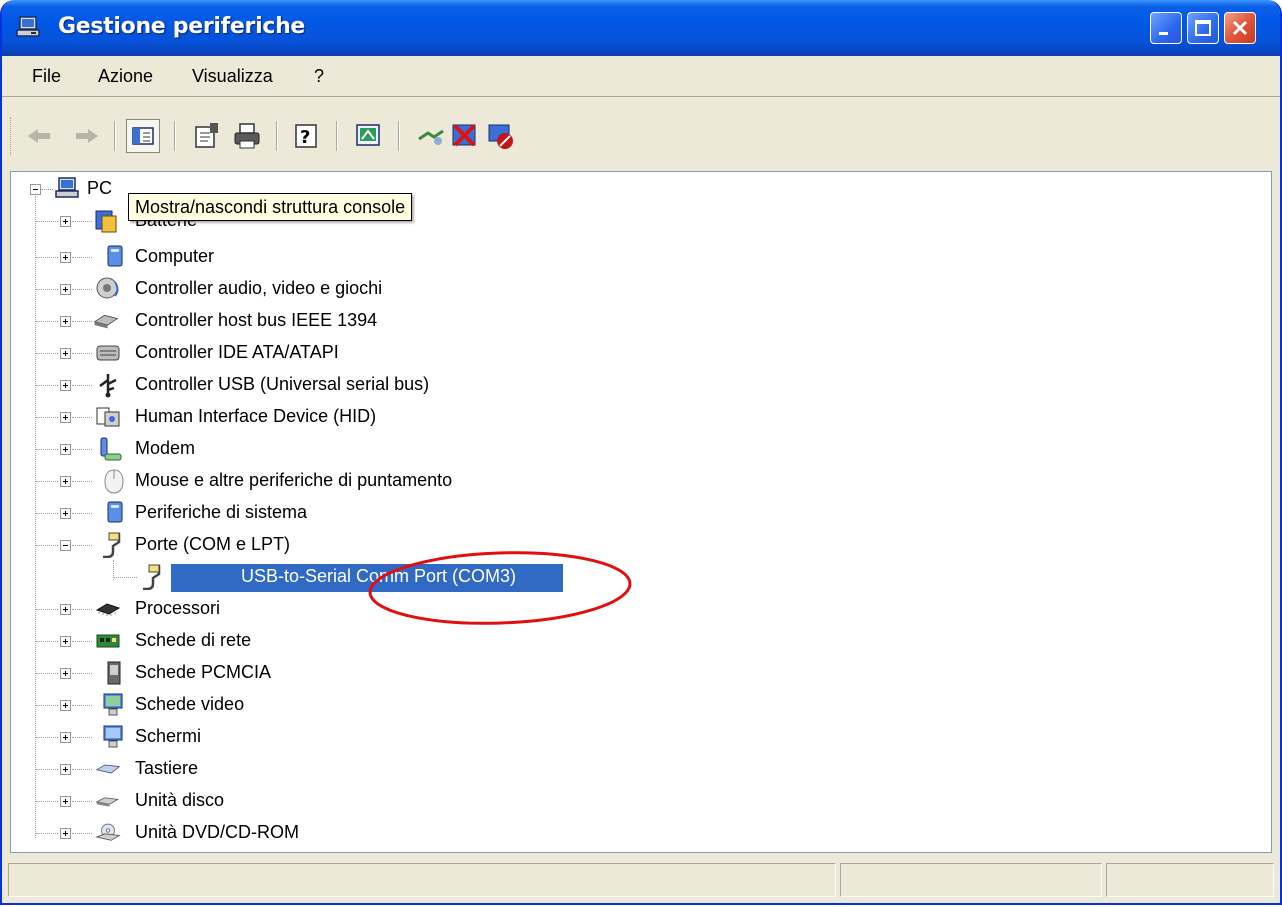 The height and width of the screenshot is (907, 1282). I want to click on tooltip: Mostra/nascondi struttura console, so click(270, 207).